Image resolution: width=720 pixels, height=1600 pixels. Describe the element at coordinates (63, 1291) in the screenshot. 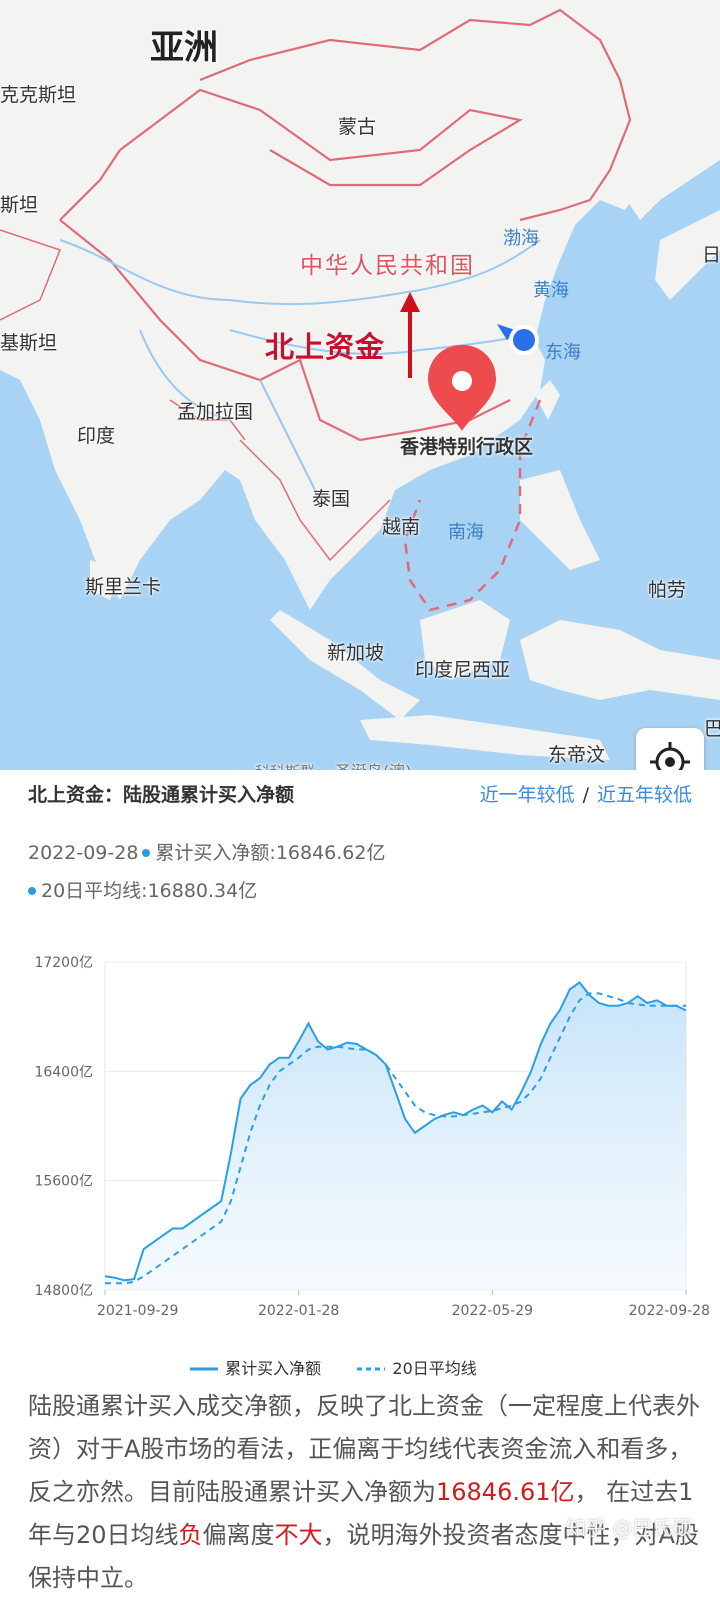

I see `y-tick-label: 14800亿` at that location.